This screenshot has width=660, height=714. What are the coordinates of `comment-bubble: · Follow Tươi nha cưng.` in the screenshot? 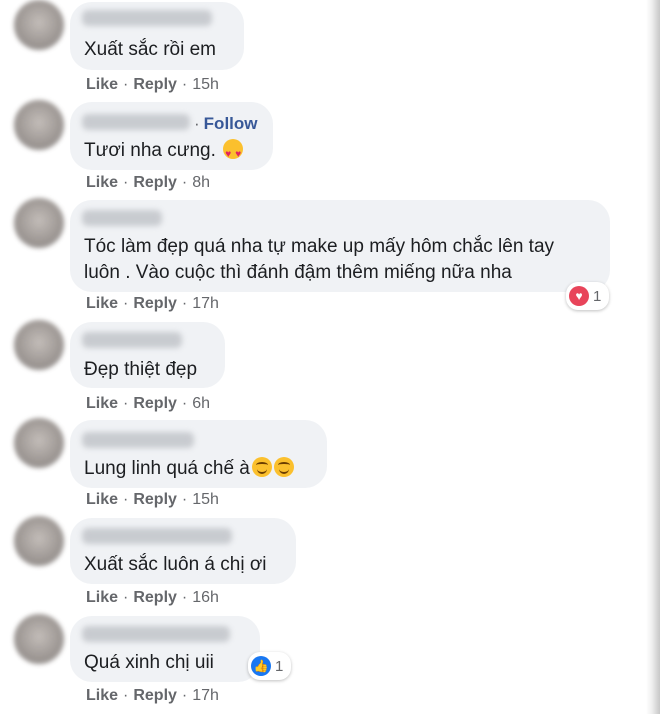 It's located at (171, 136).